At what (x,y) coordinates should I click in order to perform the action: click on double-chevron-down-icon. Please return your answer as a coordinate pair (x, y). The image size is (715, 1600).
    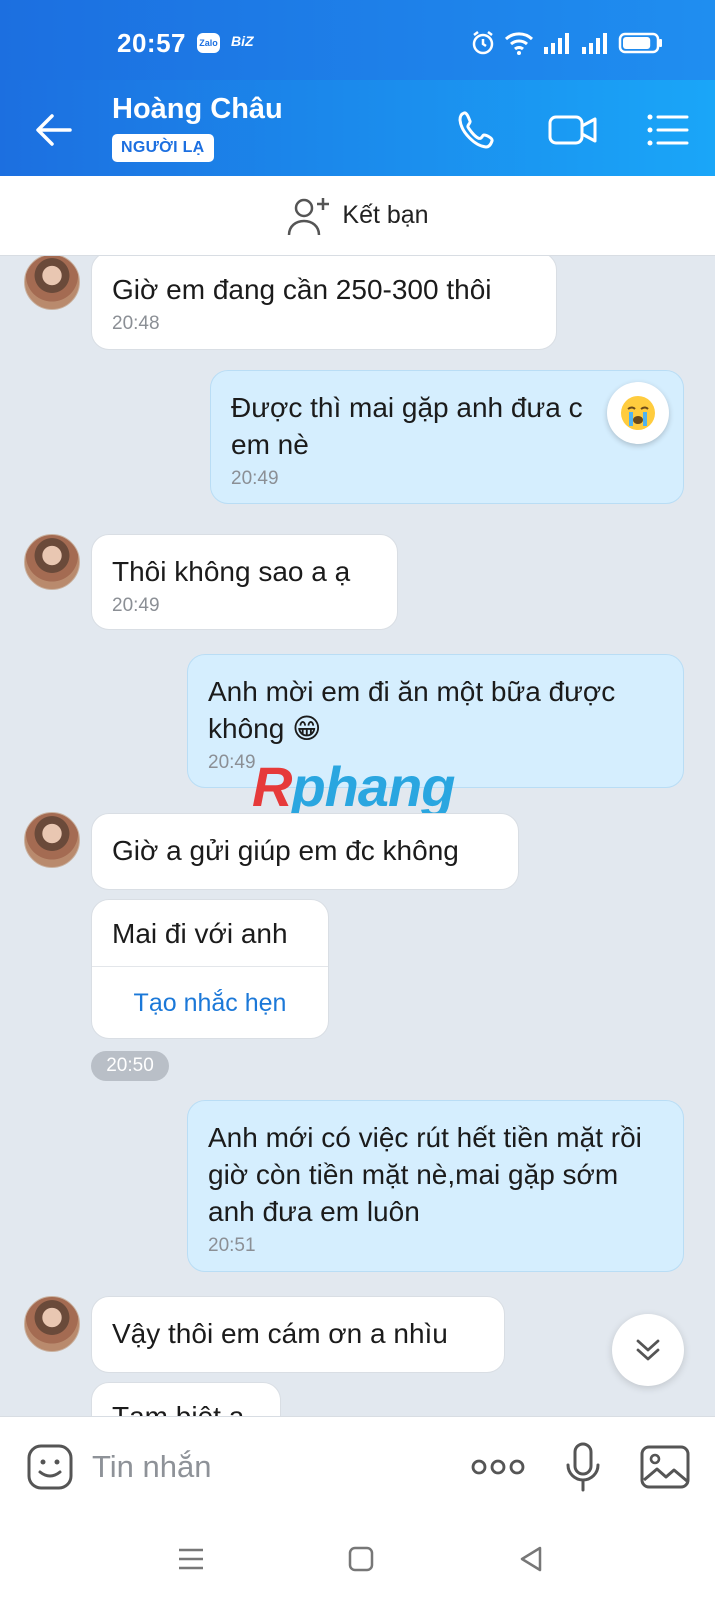
    Looking at the image, I should click on (648, 1350).